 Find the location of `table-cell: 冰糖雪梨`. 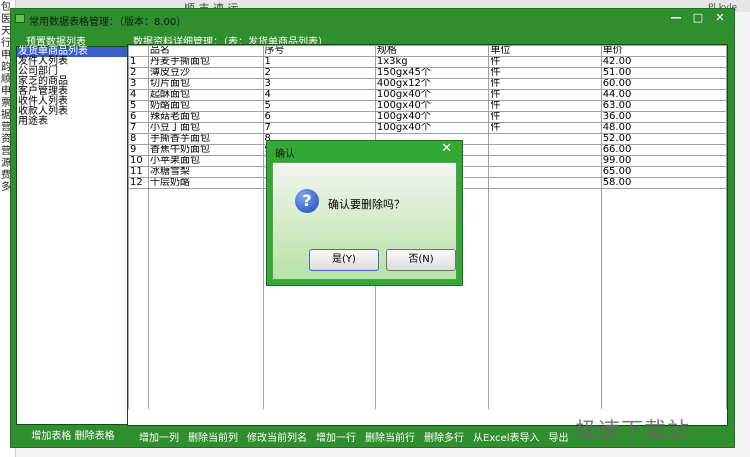

table-cell: 冰糖雪梨 is located at coordinates (205, 172).